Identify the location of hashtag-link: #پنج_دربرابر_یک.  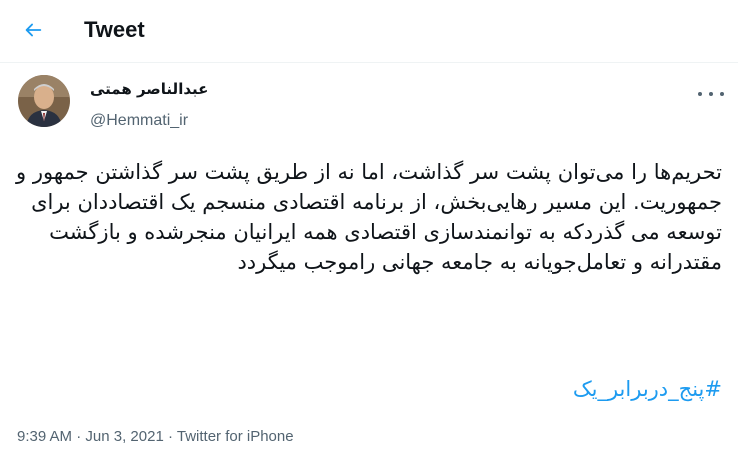
(369, 389).